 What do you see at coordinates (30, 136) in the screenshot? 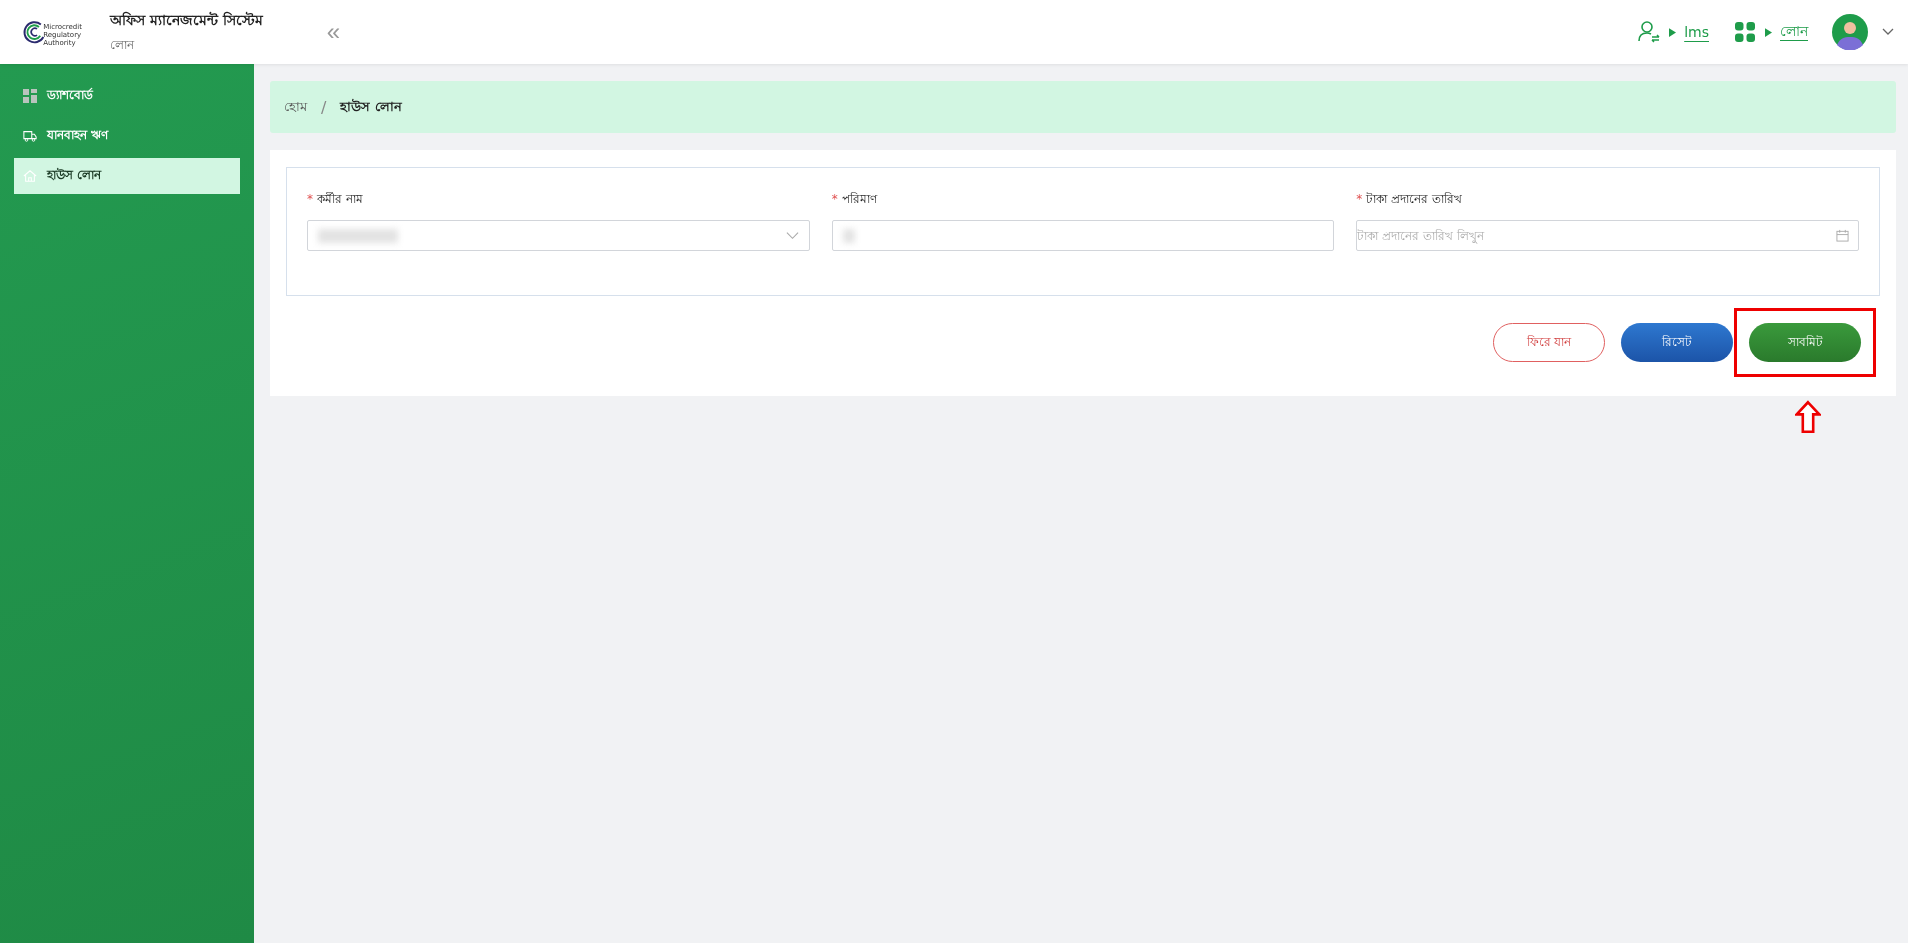
I see `truck-icon` at bounding box center [30, 136].